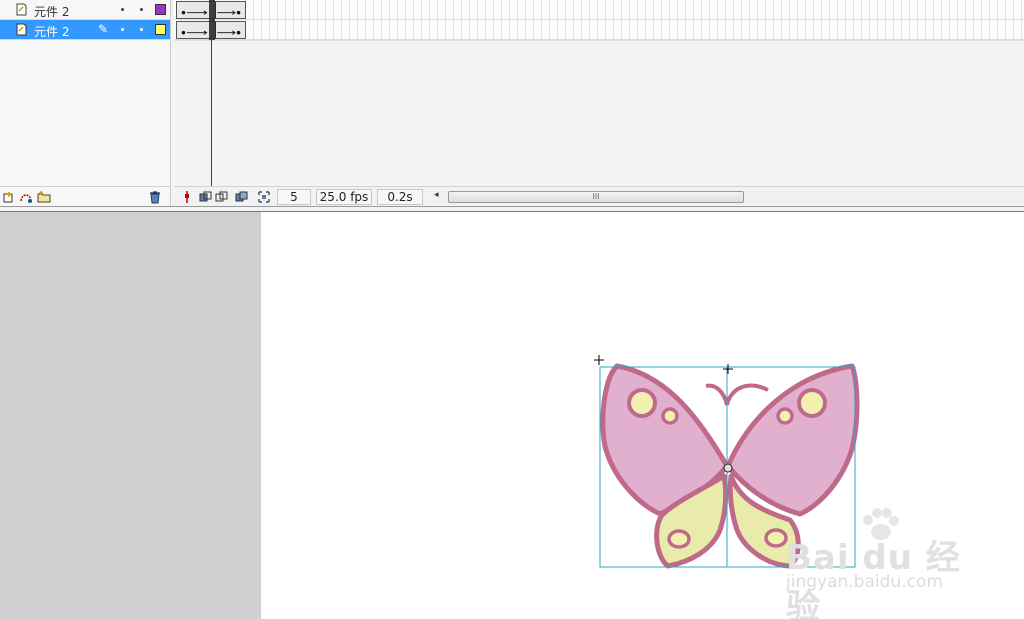 Image resolution: width=1024 pixels, height=619 pixels. Describe the element at coordinates (187, 197) in the screenshot. I see `center-frame-icon` at that location.